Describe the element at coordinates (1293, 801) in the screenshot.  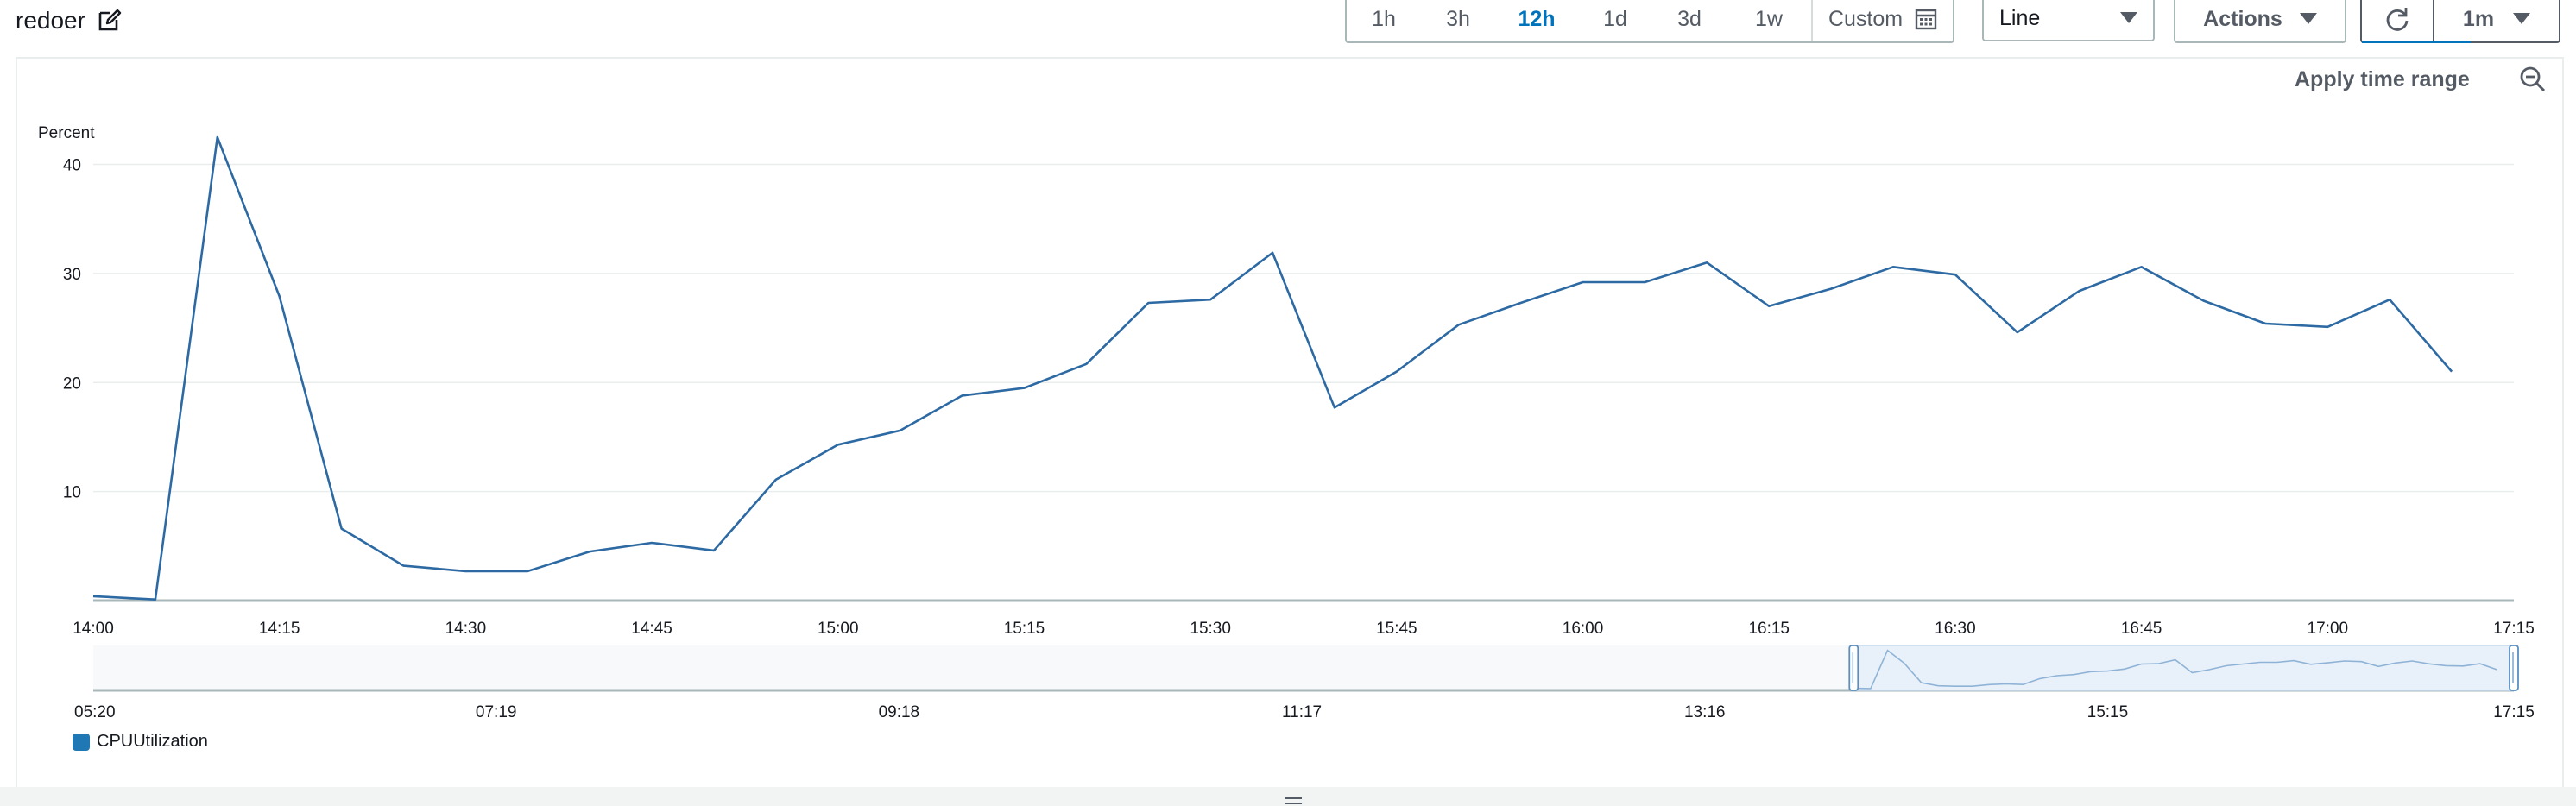
I see `resize-handle-icon` at that location.